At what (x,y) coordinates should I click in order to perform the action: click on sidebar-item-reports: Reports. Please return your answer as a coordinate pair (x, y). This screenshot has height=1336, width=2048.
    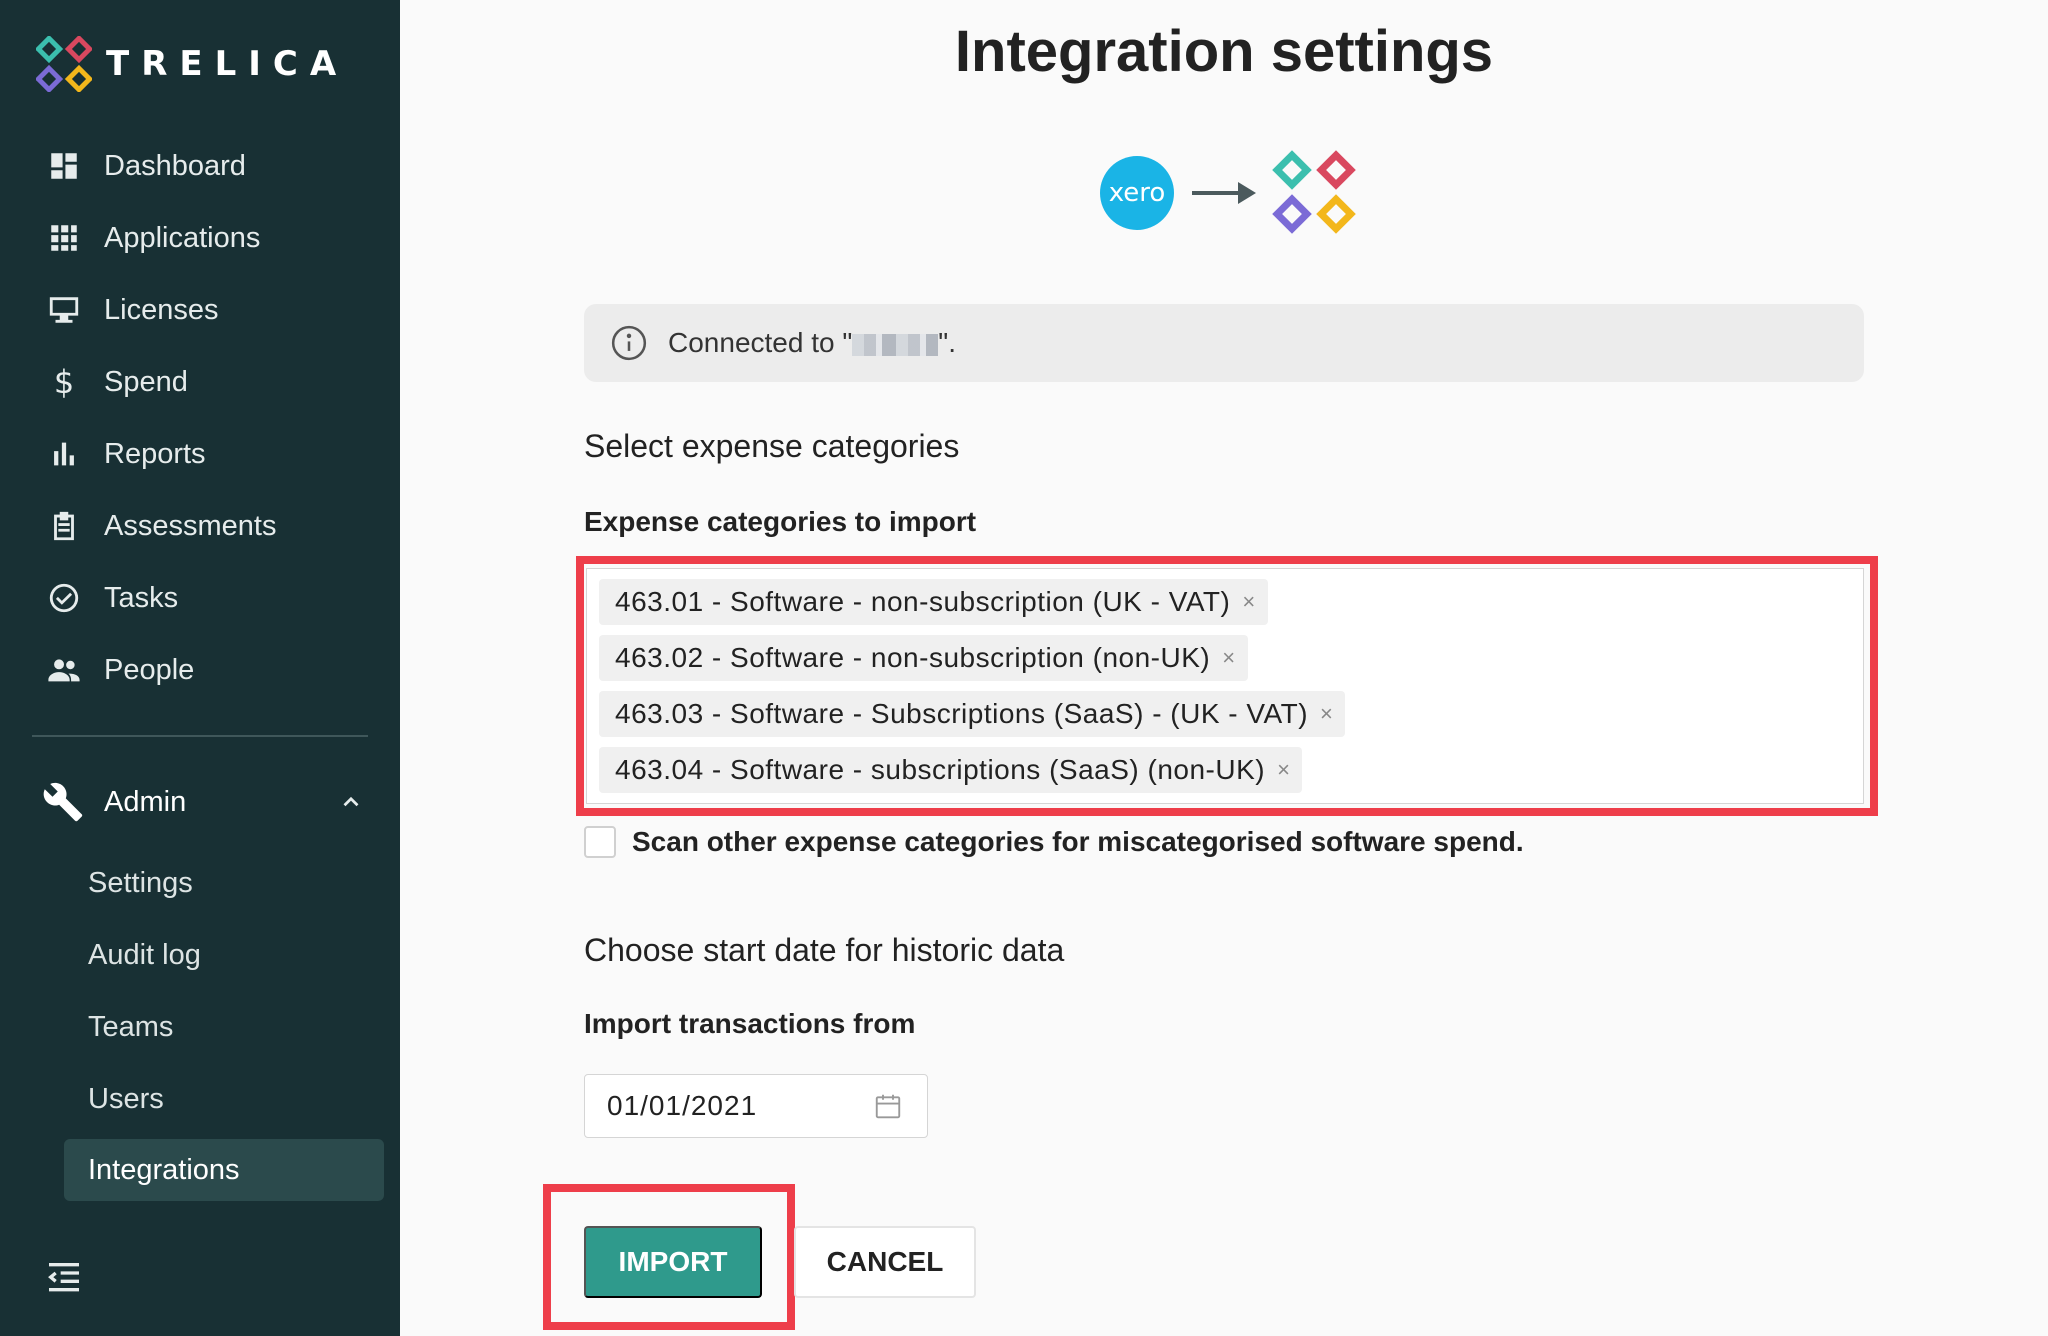
    Looking at the image, I should click on (200, 454).